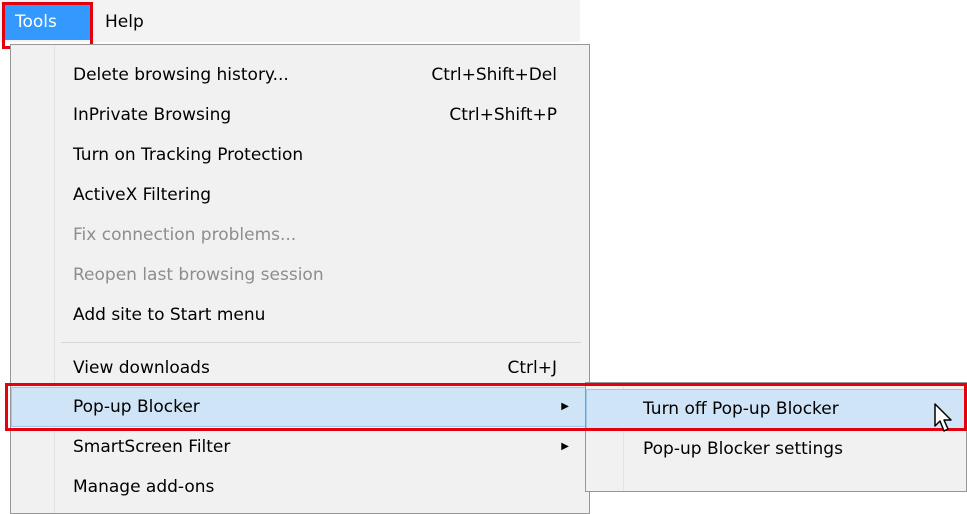 This screenshot has width=967, height=514. Describe the element at coordinates (188, 155) in the screenshot. I see `menu-item-label: Turn on Tracking Protection` at that location.